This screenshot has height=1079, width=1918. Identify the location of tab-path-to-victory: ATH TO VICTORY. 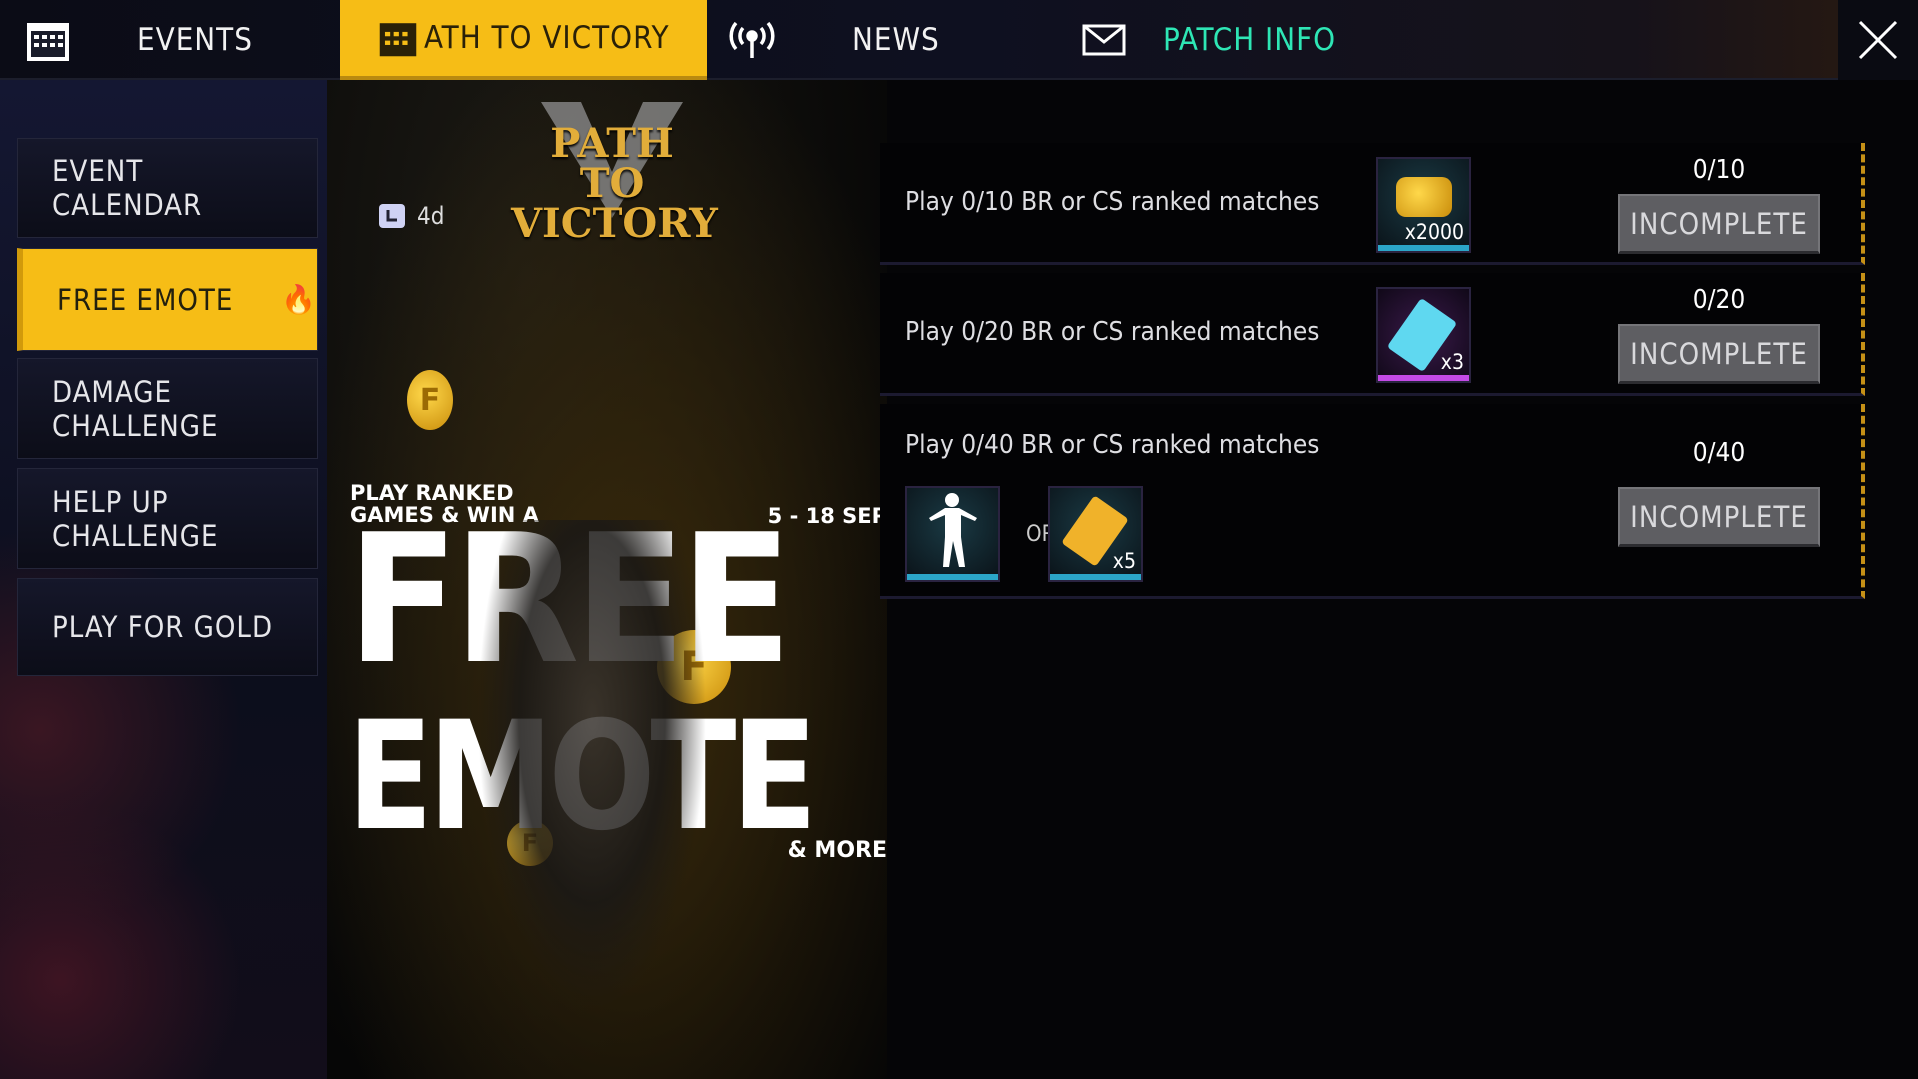
(523, 40).